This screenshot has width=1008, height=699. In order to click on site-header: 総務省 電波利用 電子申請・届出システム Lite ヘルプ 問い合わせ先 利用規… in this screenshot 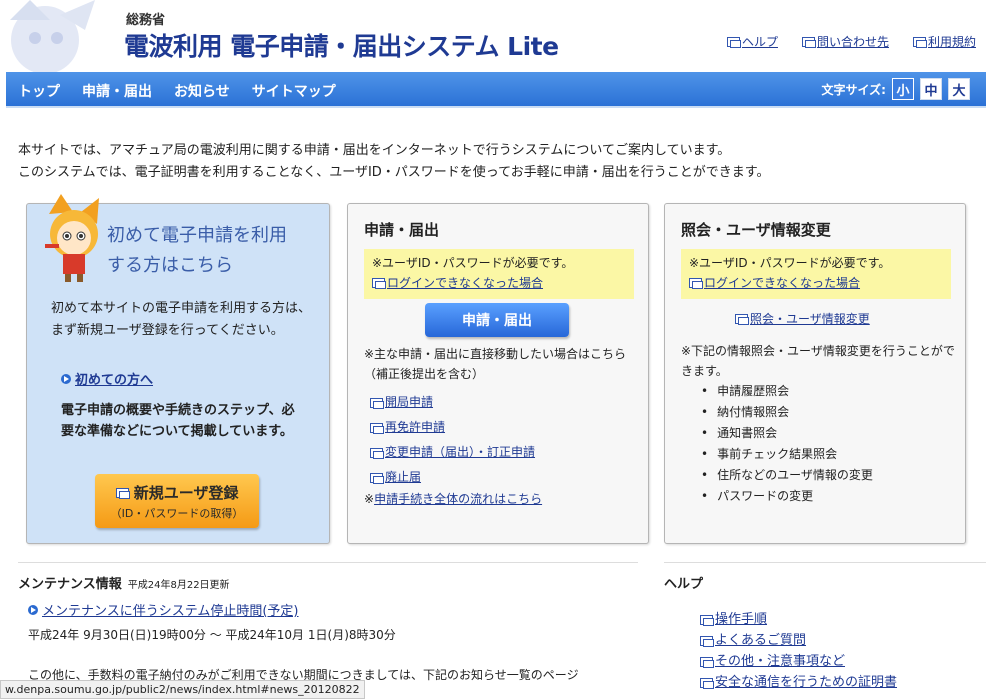, I will do `click(504, 36)`.